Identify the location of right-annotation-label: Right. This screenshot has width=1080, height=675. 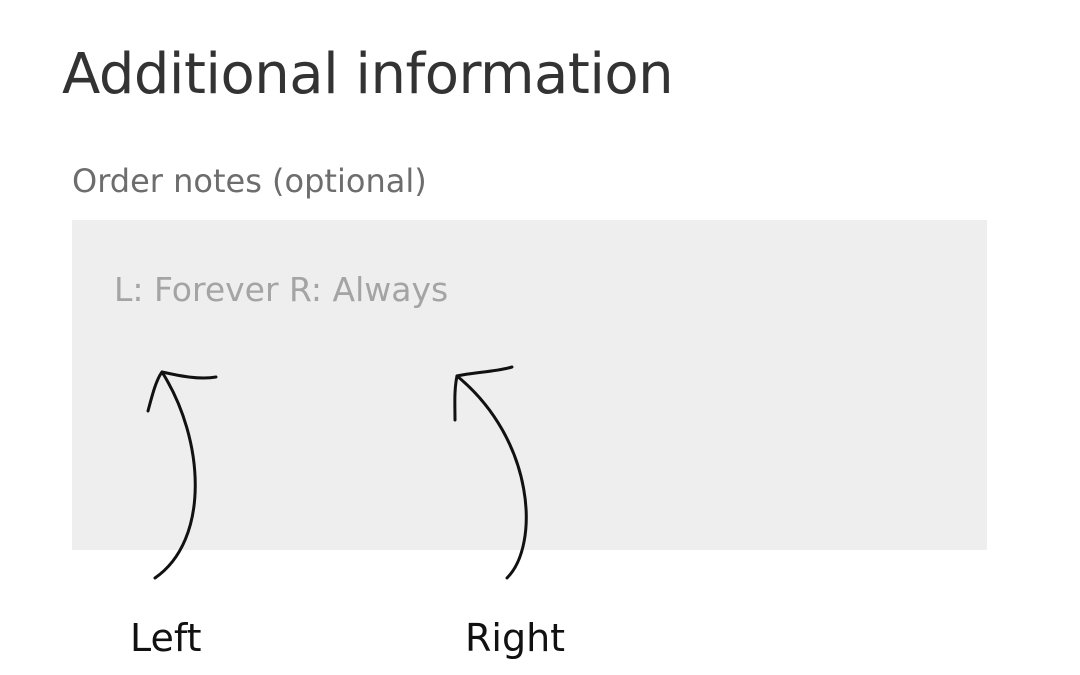
(515, 638).